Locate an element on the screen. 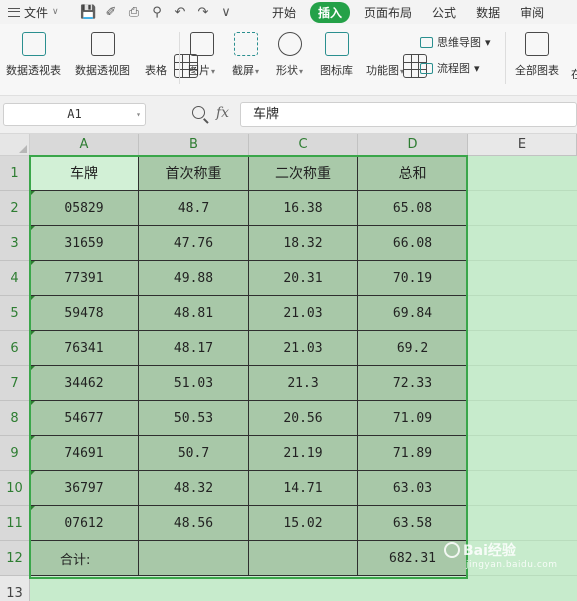  tab-page-layout: 页面布局 is located at coordinates (388, 12).